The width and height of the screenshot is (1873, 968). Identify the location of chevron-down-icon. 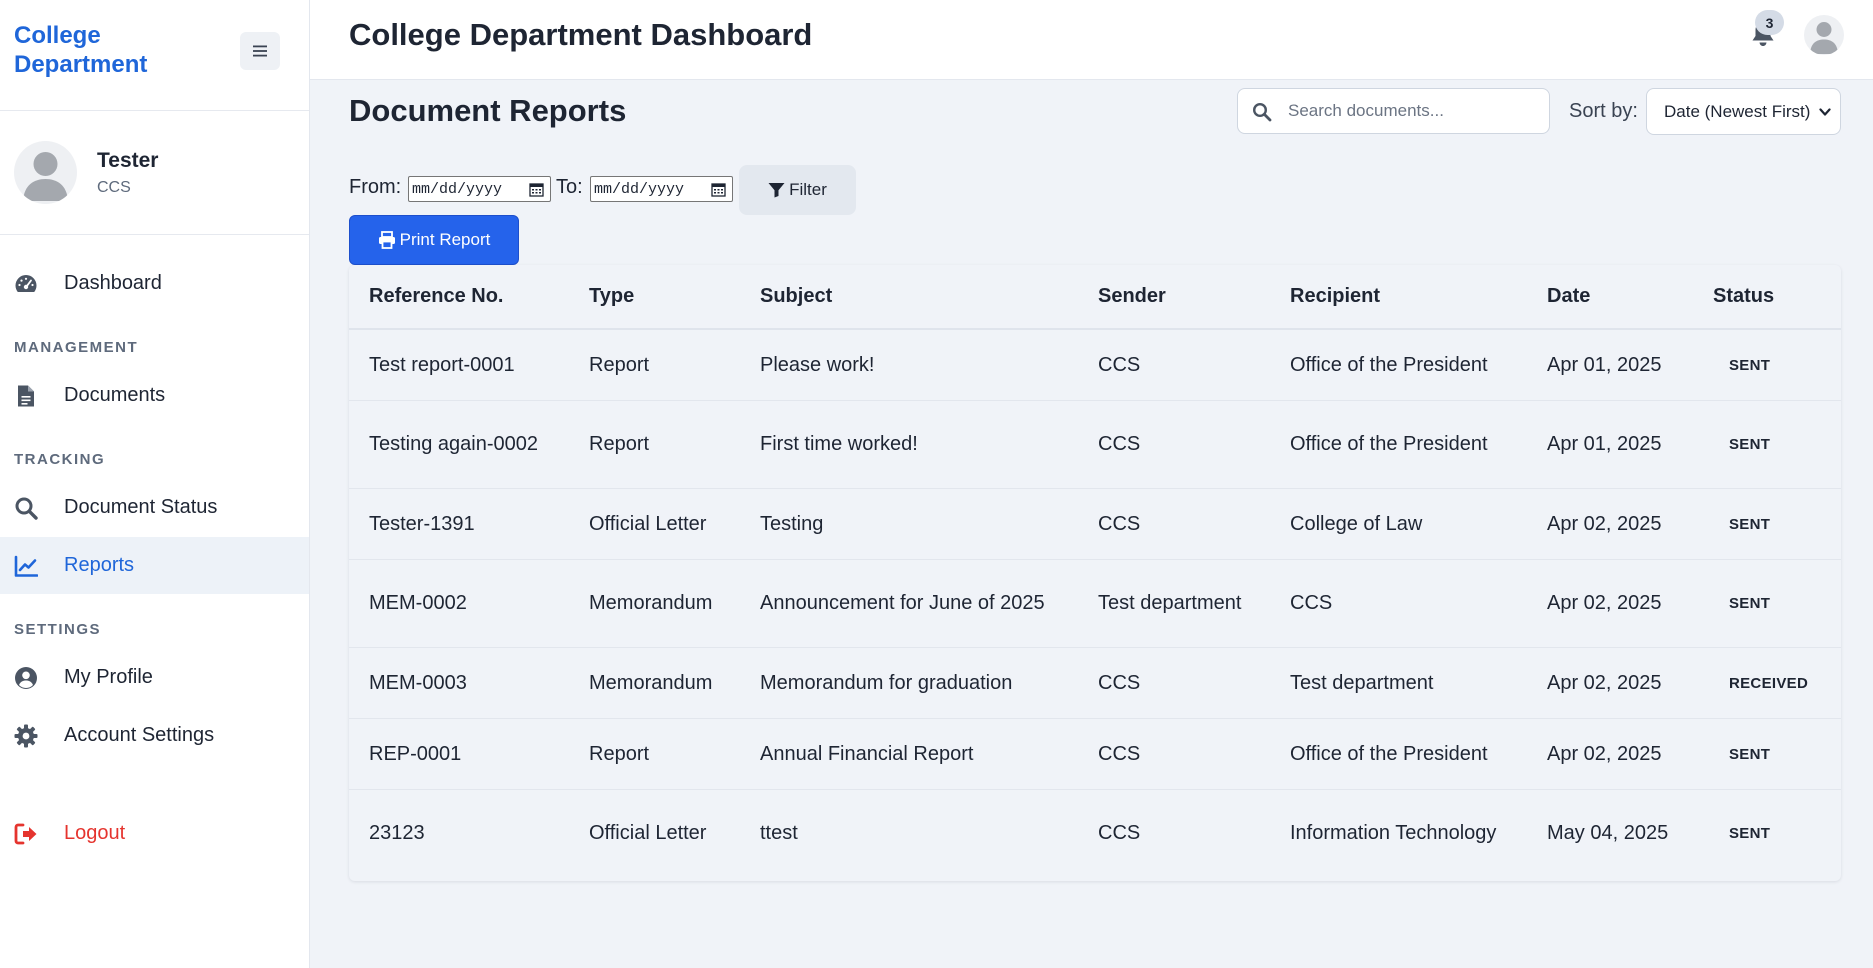
(1825, 112).